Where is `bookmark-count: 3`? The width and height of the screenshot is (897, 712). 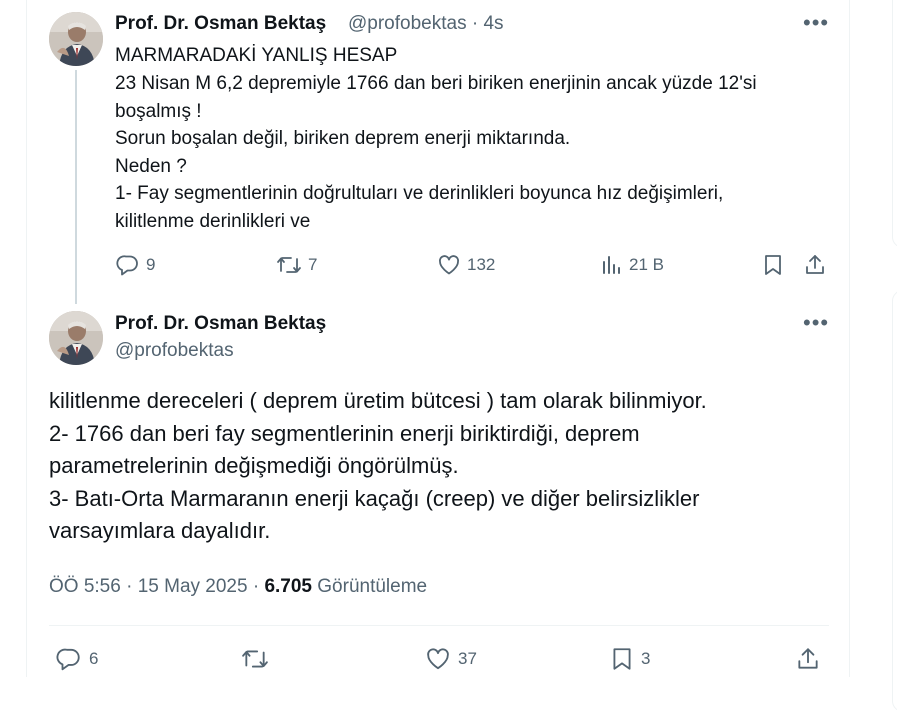
bookmark-count: 3 is located at coordinates (646, 658).